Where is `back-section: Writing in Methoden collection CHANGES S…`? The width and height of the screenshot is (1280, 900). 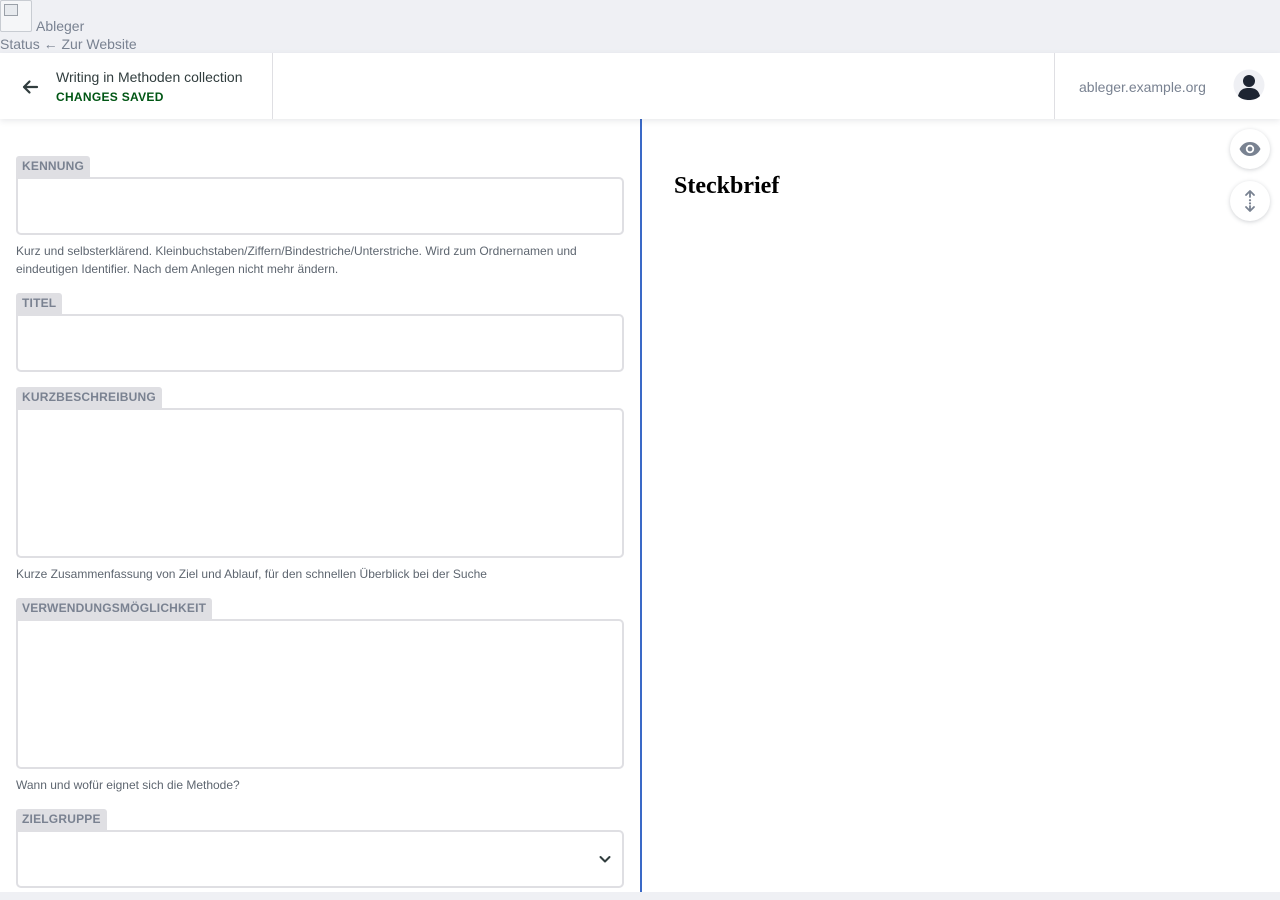 back-section: Writing in Methoden collection CHANGES S… is located at coordinates (136, 86).